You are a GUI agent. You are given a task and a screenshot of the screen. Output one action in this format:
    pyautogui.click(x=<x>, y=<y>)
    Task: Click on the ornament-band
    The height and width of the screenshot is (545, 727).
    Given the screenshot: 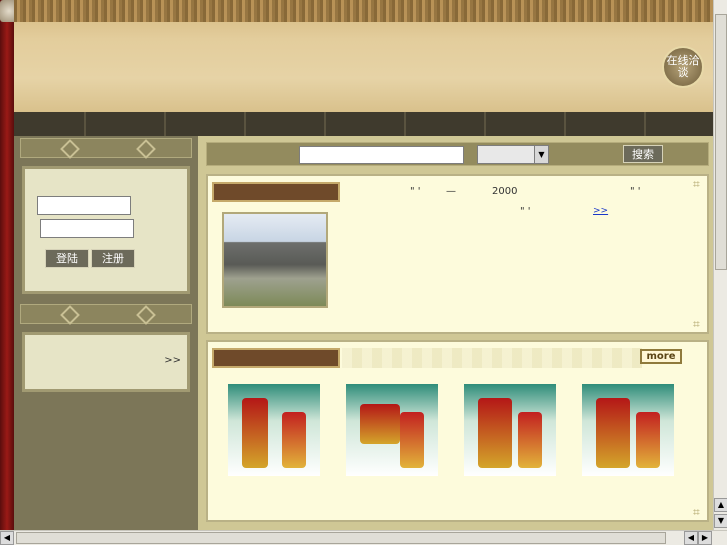 What is the action you would take?
    pyautogui.click(x=492, y=358)
    